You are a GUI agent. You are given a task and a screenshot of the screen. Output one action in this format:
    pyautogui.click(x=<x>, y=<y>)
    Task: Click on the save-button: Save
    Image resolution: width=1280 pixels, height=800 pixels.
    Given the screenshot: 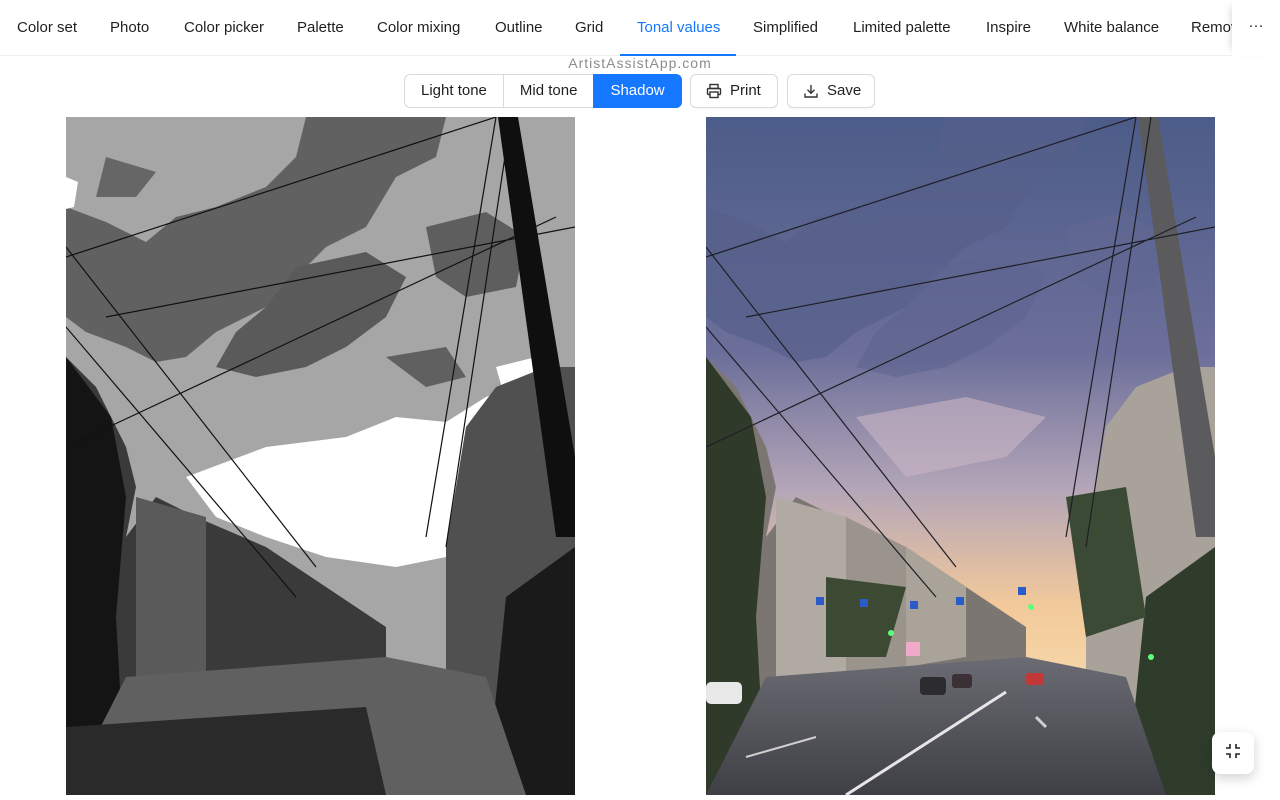 What is the action you would take?
    pyautogui.click(x=831, y=91)
    